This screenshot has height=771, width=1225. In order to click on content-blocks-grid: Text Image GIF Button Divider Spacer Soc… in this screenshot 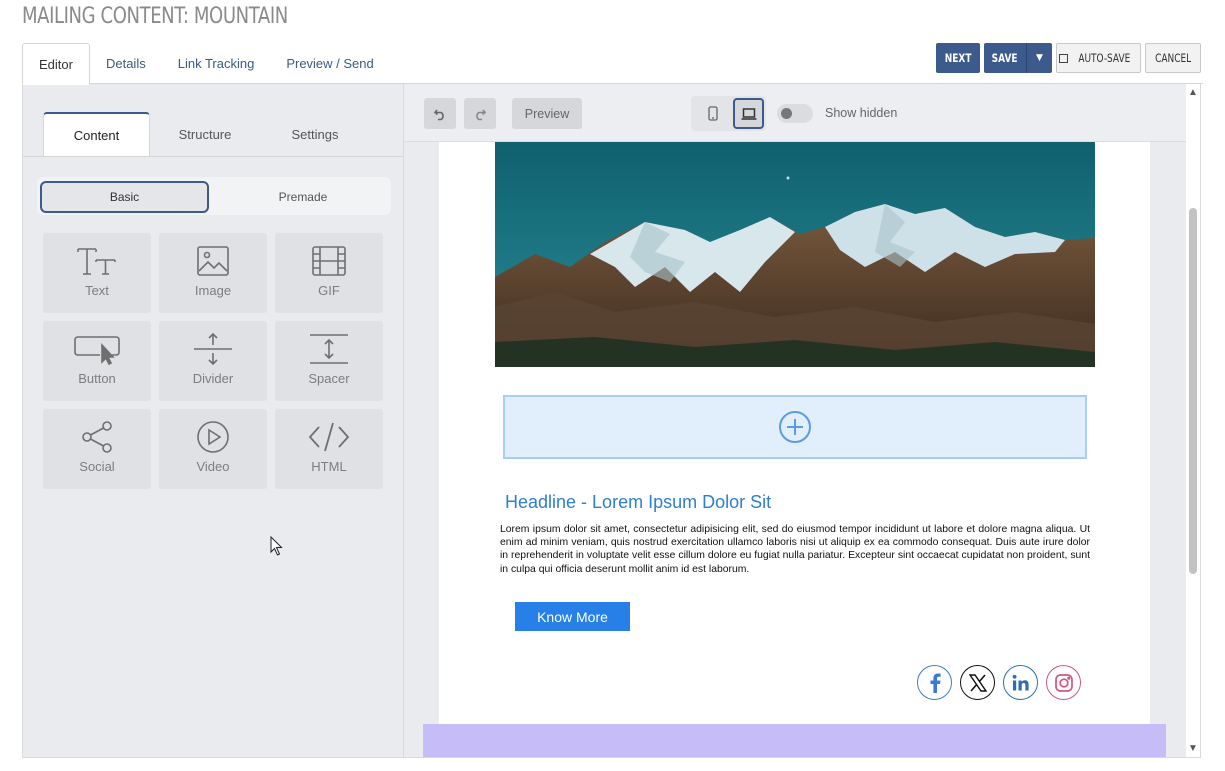, I will do `click(213, 361)`.